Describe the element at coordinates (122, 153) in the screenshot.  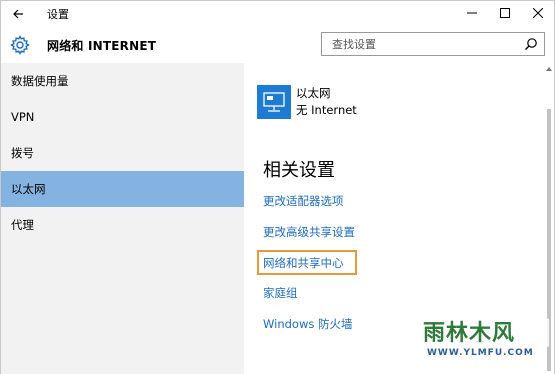
I see `sidebar-item-dialup: 拨号` at that location.